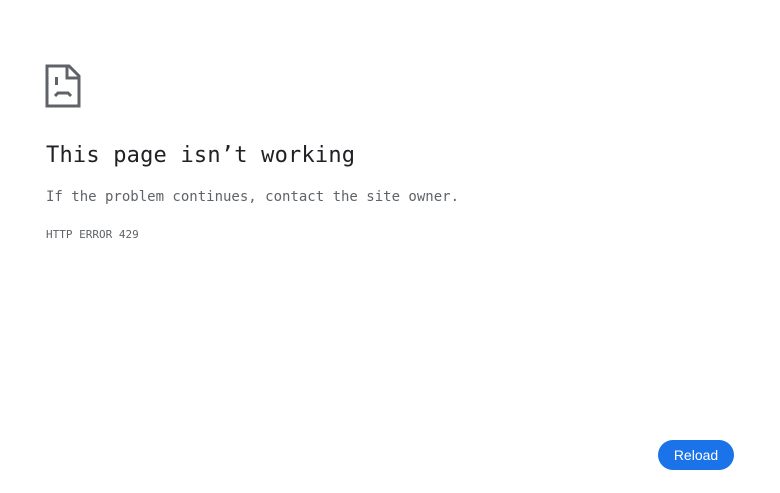  Describe the element at coordinates (63, 86) in the screenshot. I see `sad-page-icon` at that location.